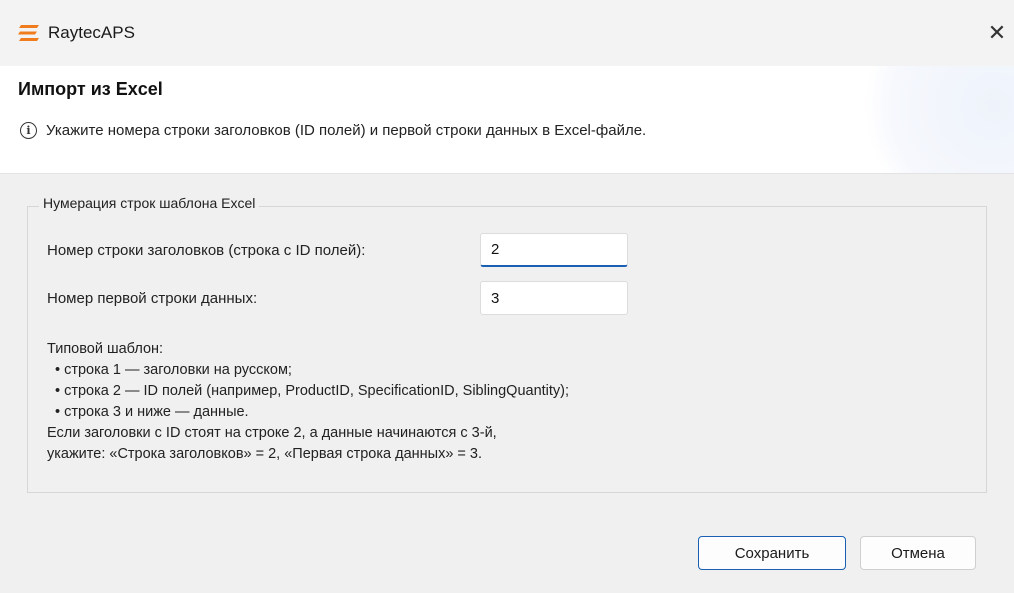 The width and height of the screenshot is (1014, 593). Describe the element at coordinates (934, 119) in the screenshot. I see `header-decoration` at that location.